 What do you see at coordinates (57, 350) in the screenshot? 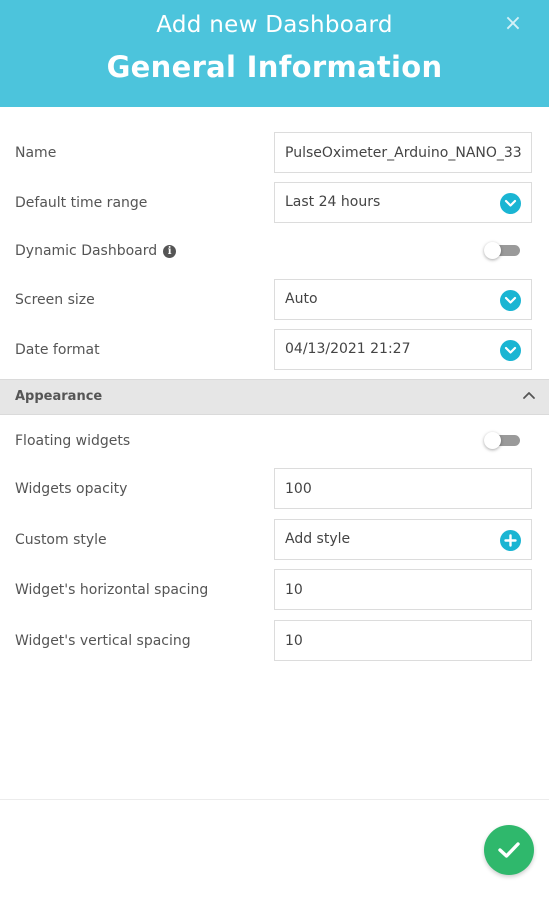
I see `date-format-label: Date format` at bounding box center [57, 350].